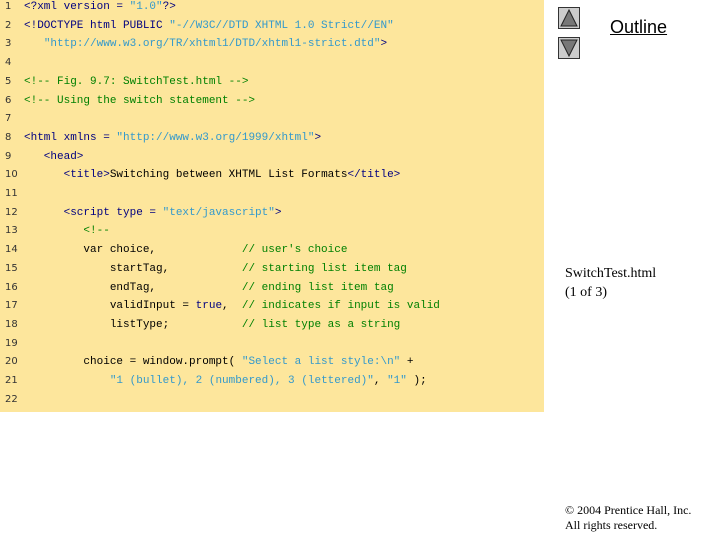  I want to click on code-token: <script type =, so click(93, 212).